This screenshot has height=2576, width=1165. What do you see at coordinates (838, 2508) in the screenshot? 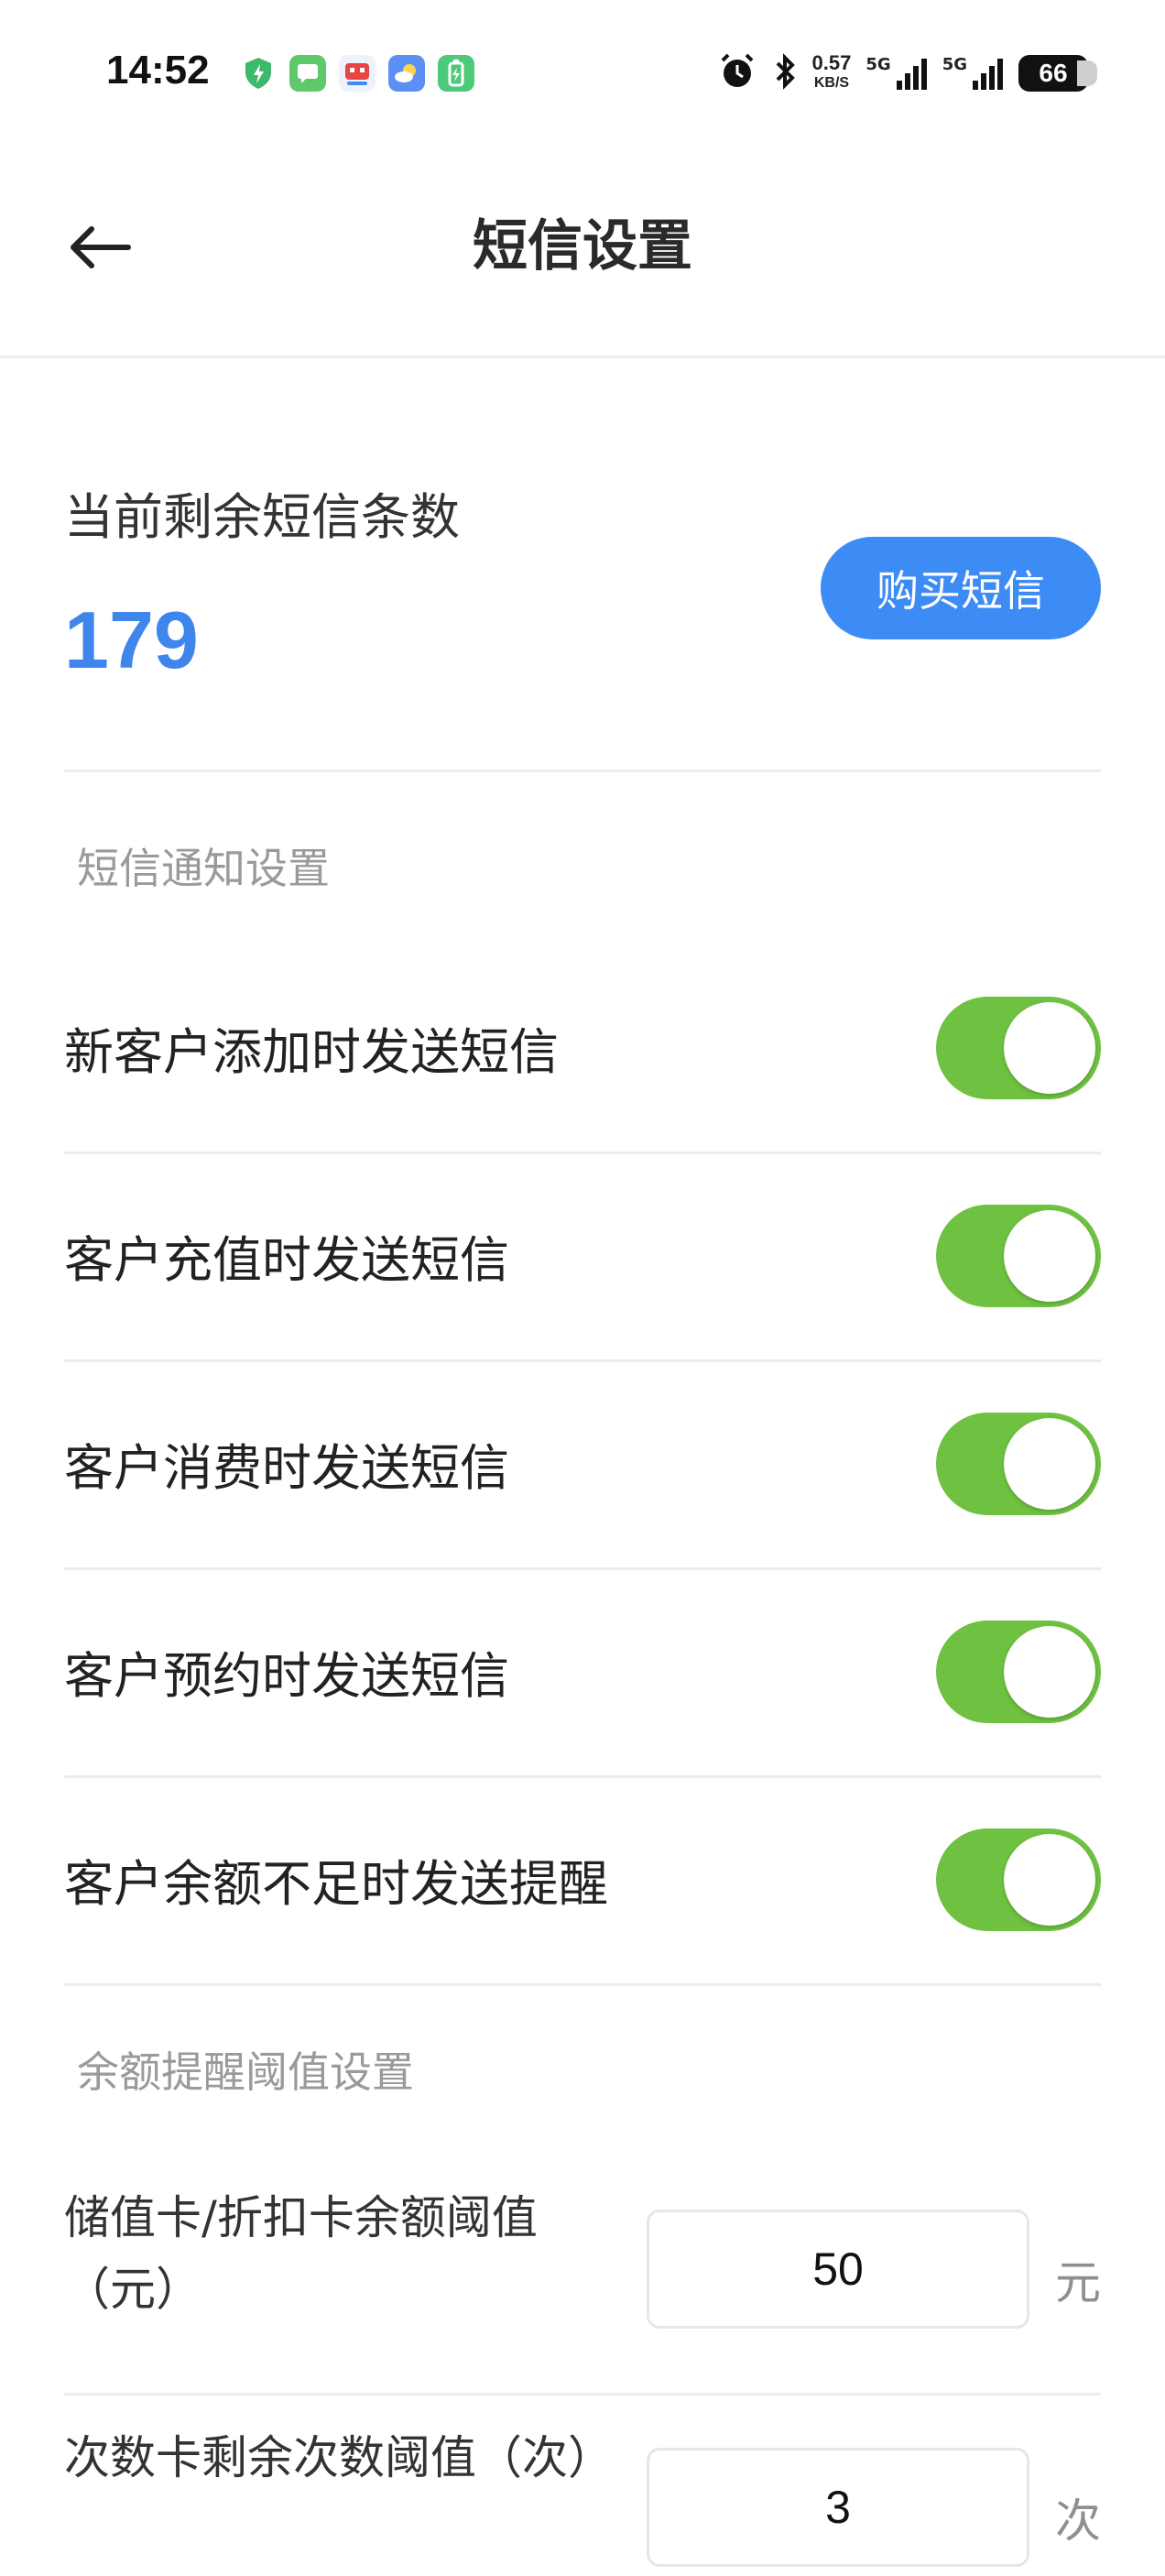
I see `count-card-threshold-input` at bounding box center [838, 2508].